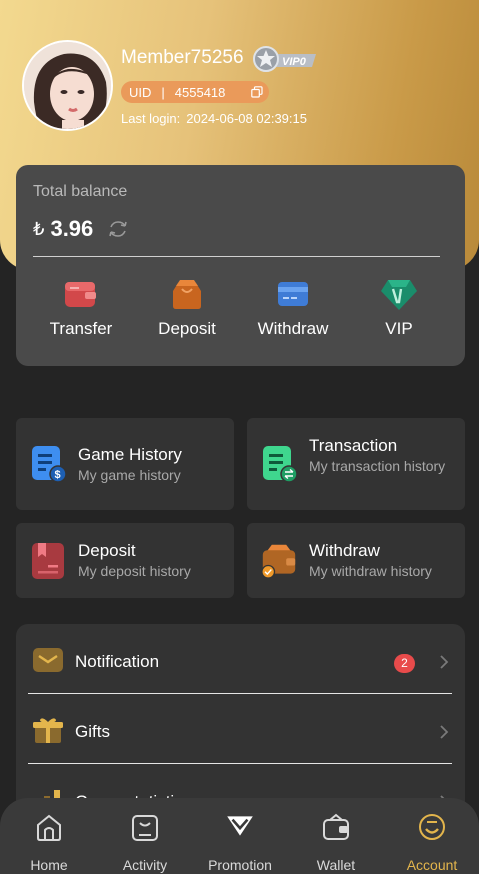 The width and height of the screenshot is (479, 874). I want to click on username: Member75256, so click(182, 57).